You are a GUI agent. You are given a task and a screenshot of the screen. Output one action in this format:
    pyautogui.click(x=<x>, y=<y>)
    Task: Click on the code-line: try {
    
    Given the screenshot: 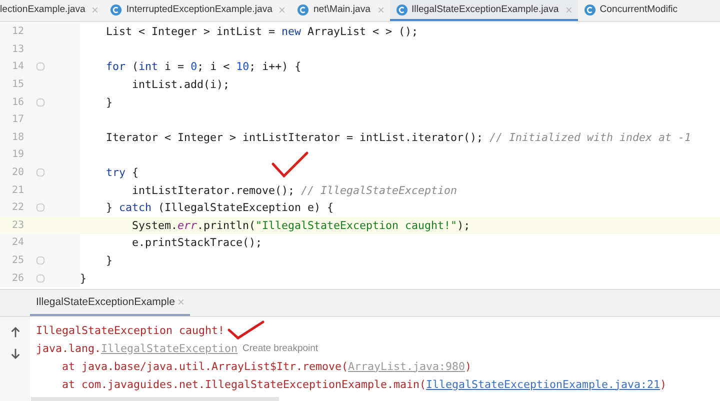 What is the action you would take?
    pyautogui.click(x=122, y=173)
    